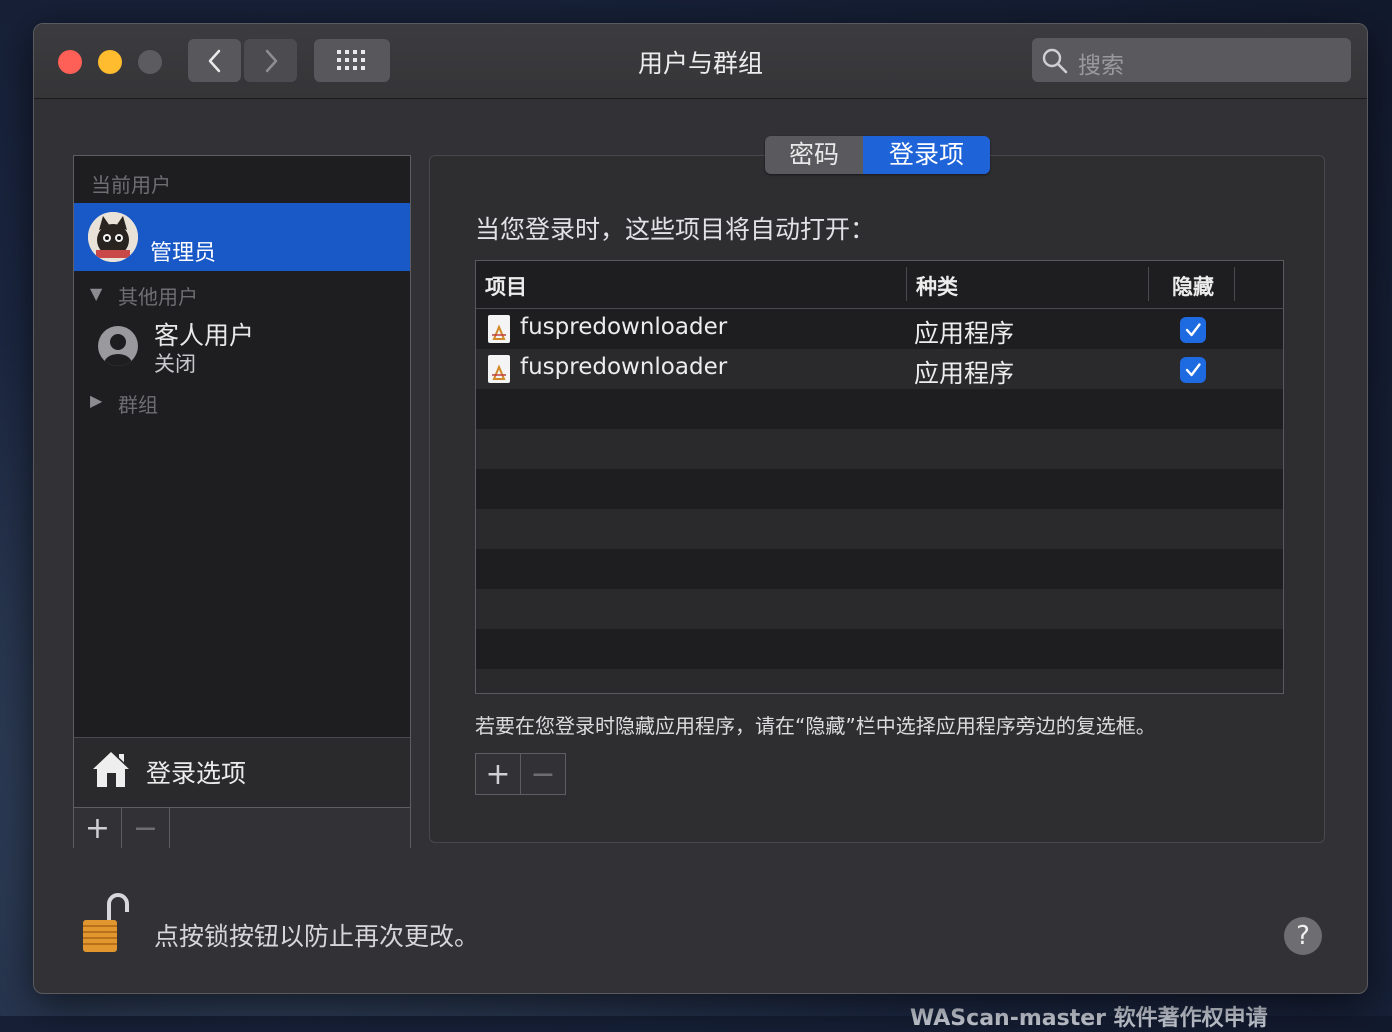  Describe the element at coordinates (1089, 1018) in the screenshot. I see `desktop-text: WAScan-master 软件著作权申请` at that location.